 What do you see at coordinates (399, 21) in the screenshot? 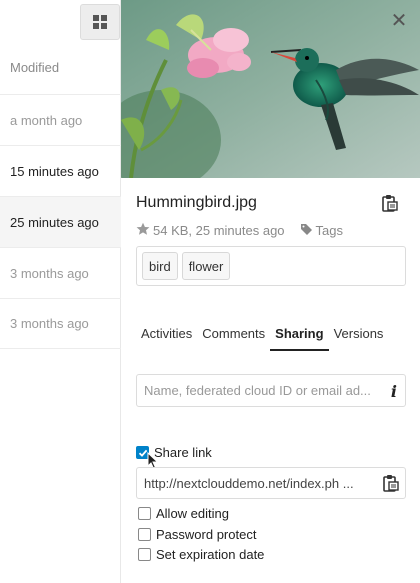
I see `close-icon: ✕` at bounding box center [399, 21].